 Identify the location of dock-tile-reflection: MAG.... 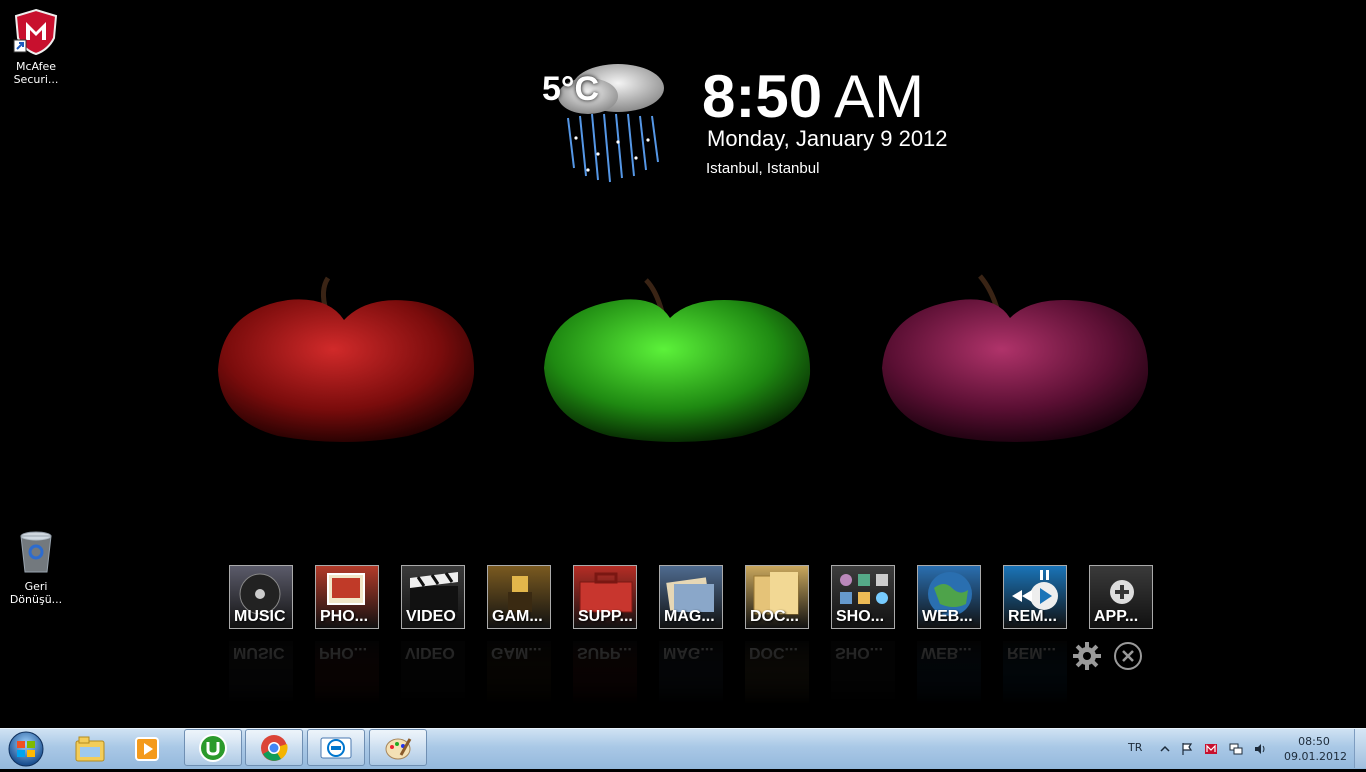
(691, 673).